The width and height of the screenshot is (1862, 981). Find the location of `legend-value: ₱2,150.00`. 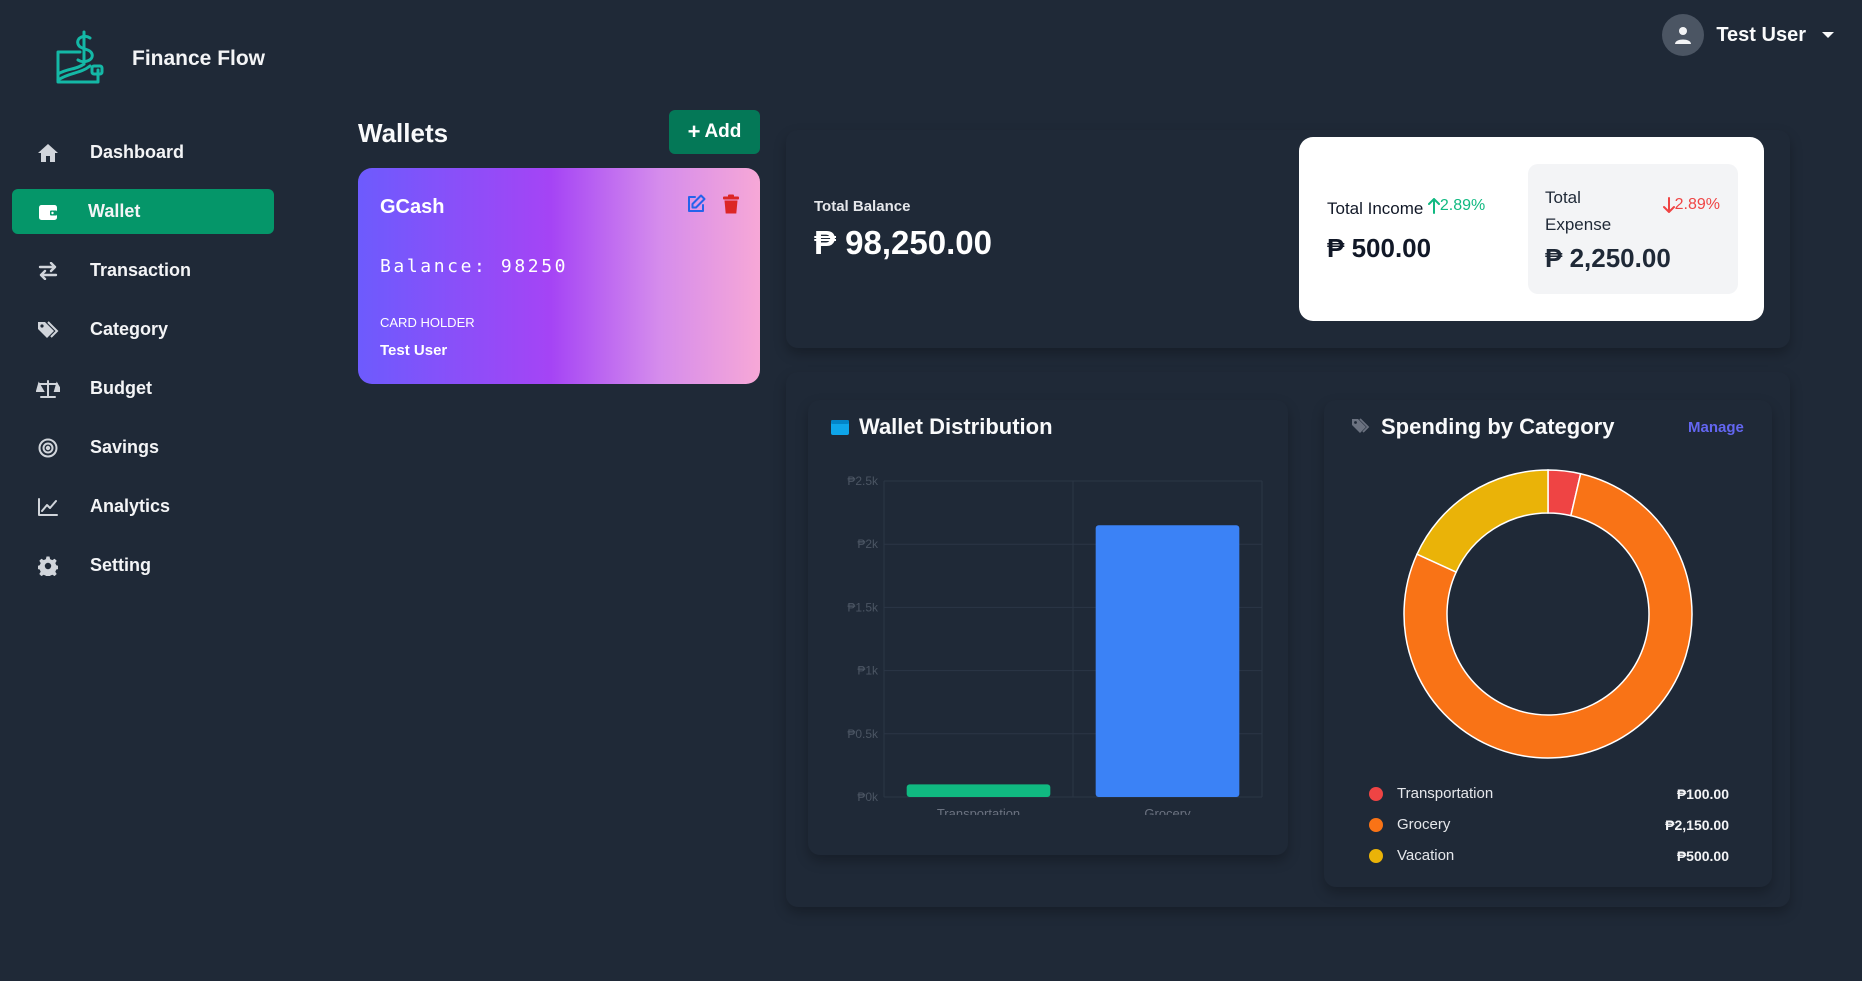

legend-value: ₱2,150.00 is located at coordinates (1697, 824).